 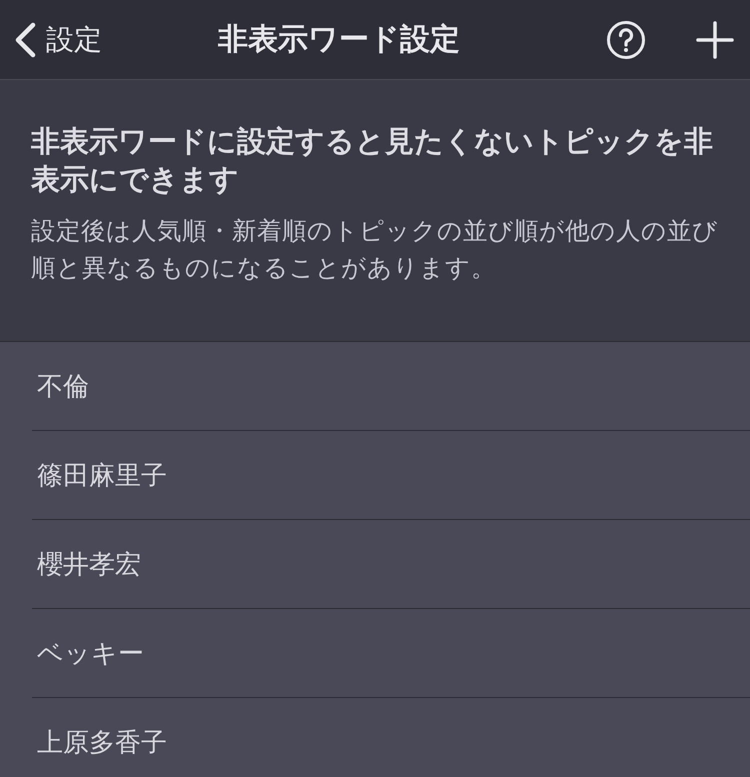 I want to click on hidden-word-item: ベッキー, so click(x=90, y=653).